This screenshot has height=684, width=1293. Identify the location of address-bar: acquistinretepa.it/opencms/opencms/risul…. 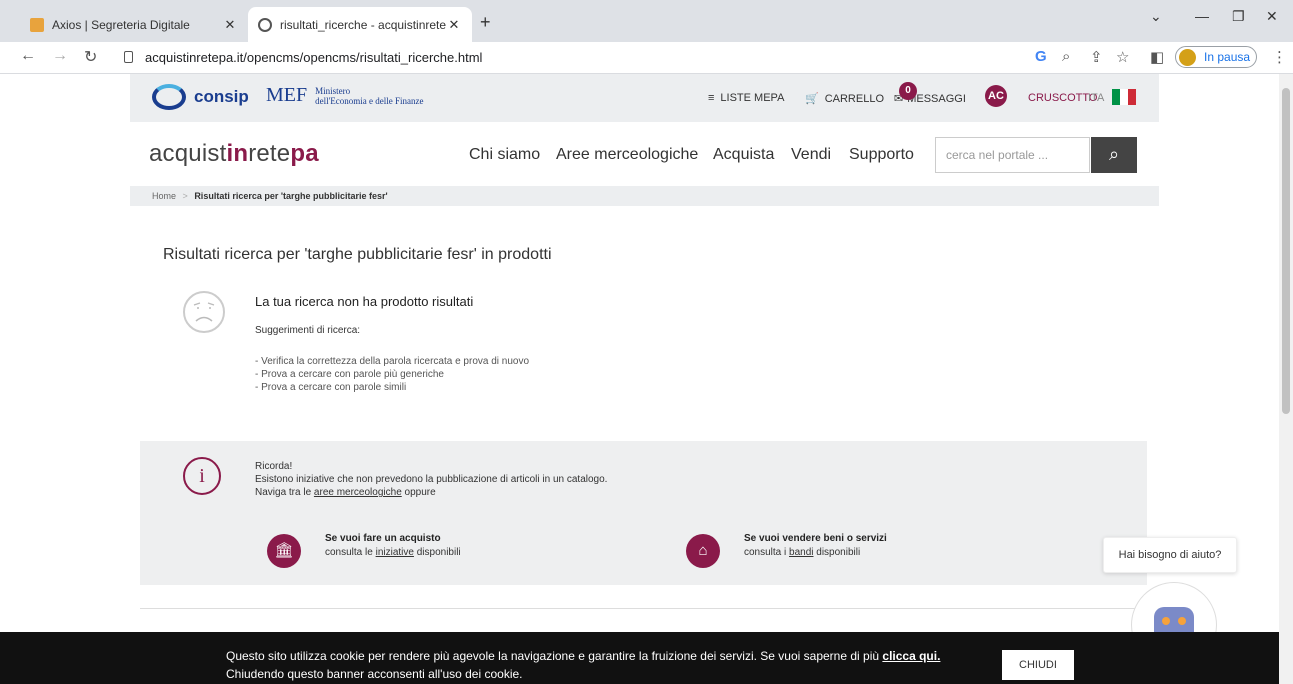
(313, 57).